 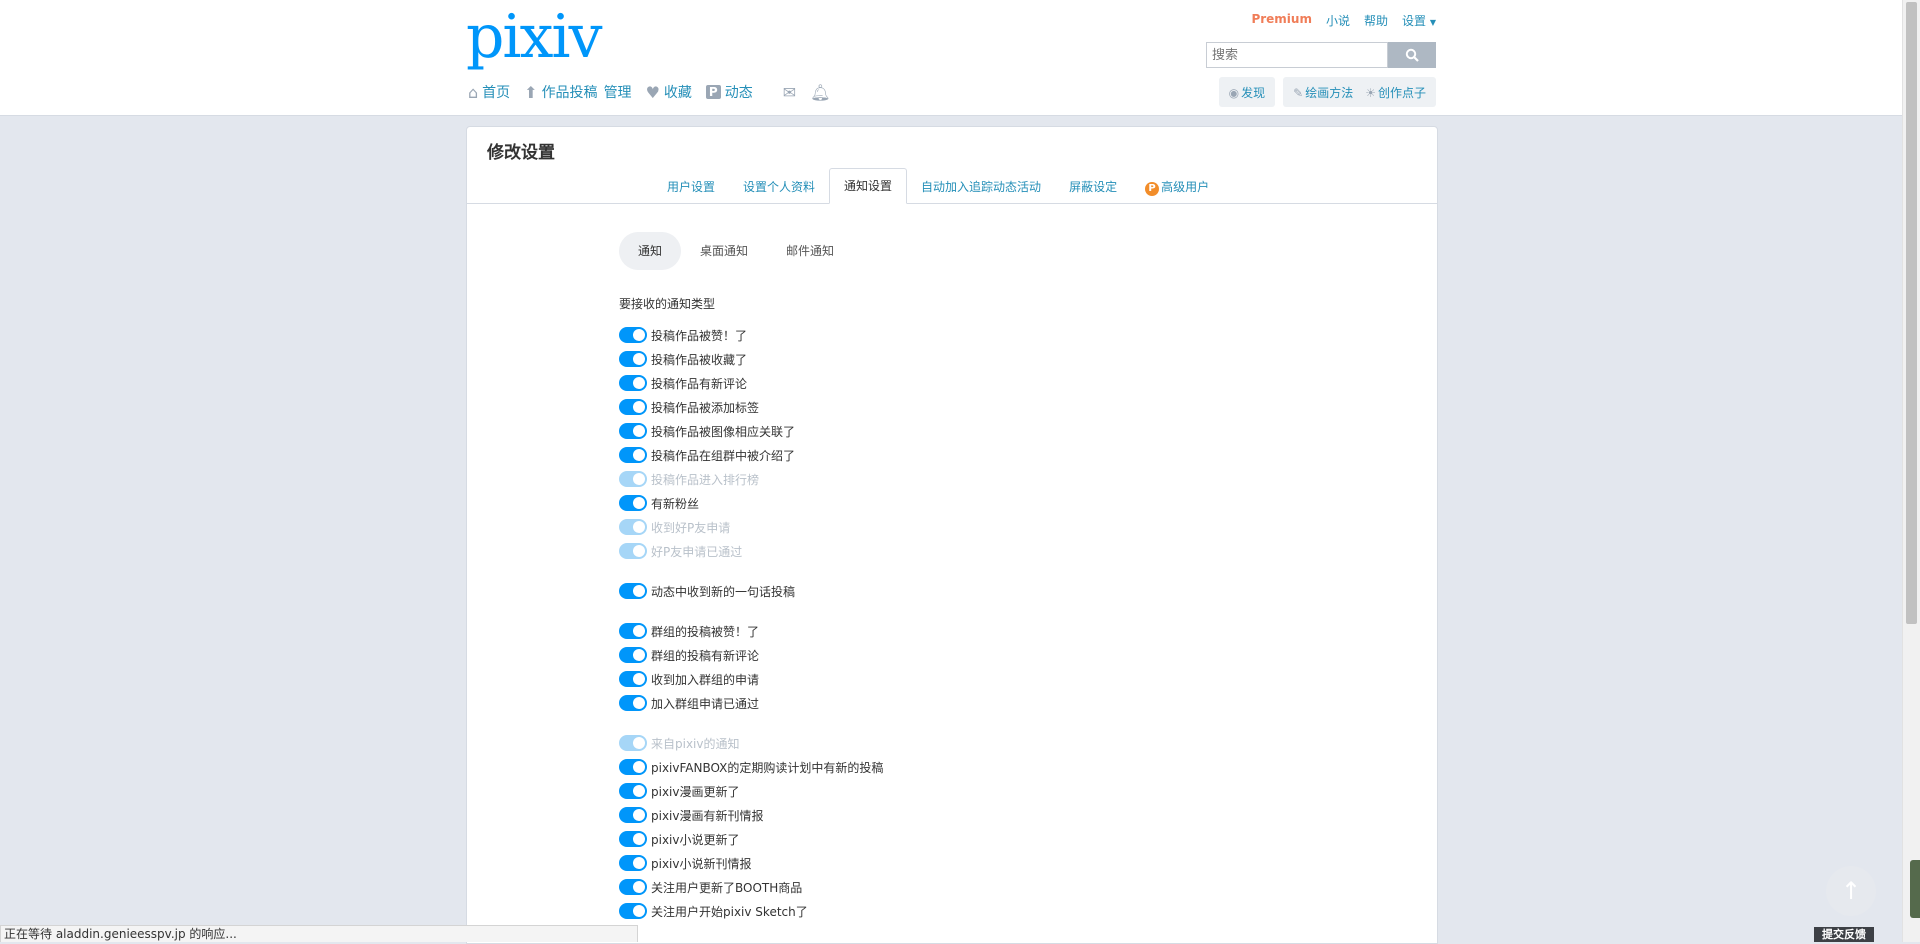 What do you see at coordinates (724, 251) in the screenshot?
I see `subtab-desktop: 桌面通知` at bounding box center [724, 251].